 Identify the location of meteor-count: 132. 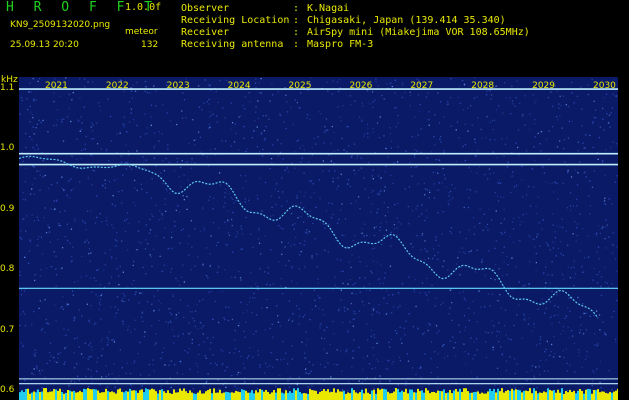
(150, 45).